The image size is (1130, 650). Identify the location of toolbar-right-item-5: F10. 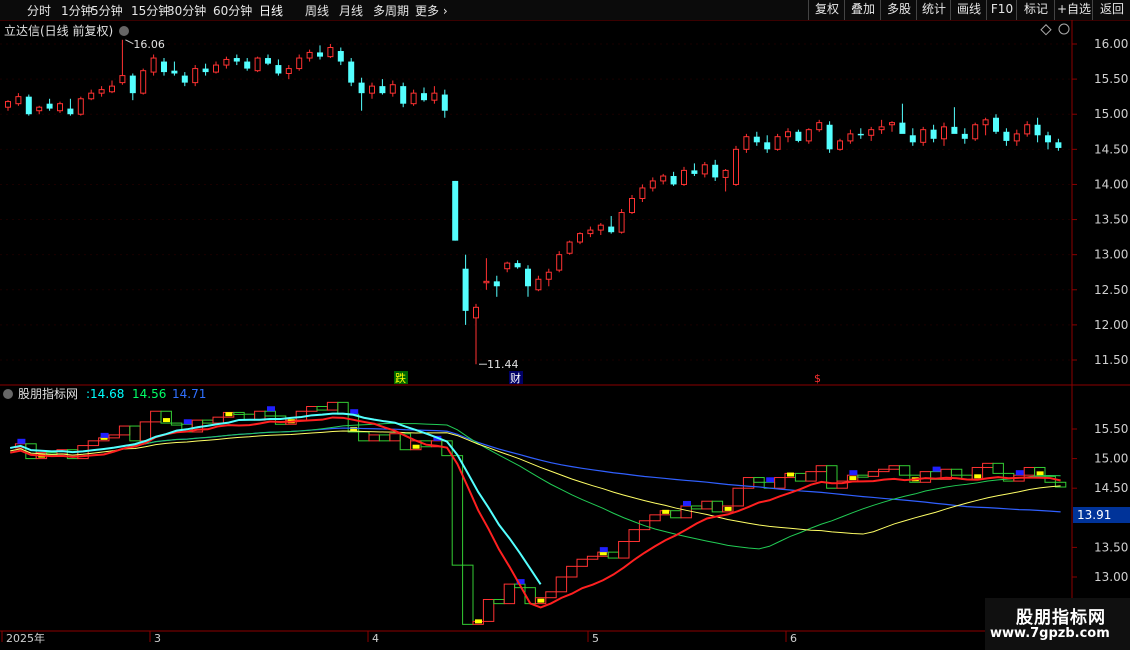
(1001, 10).